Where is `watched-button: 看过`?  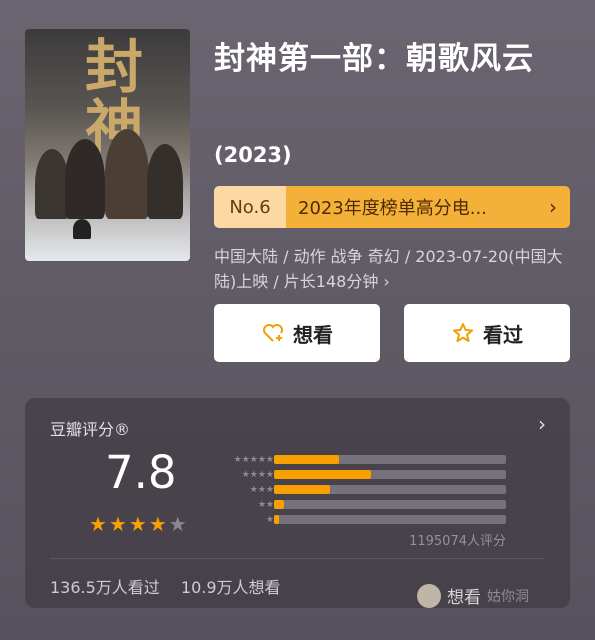
watched-button: 看过 is located at coordinates (487, 333).